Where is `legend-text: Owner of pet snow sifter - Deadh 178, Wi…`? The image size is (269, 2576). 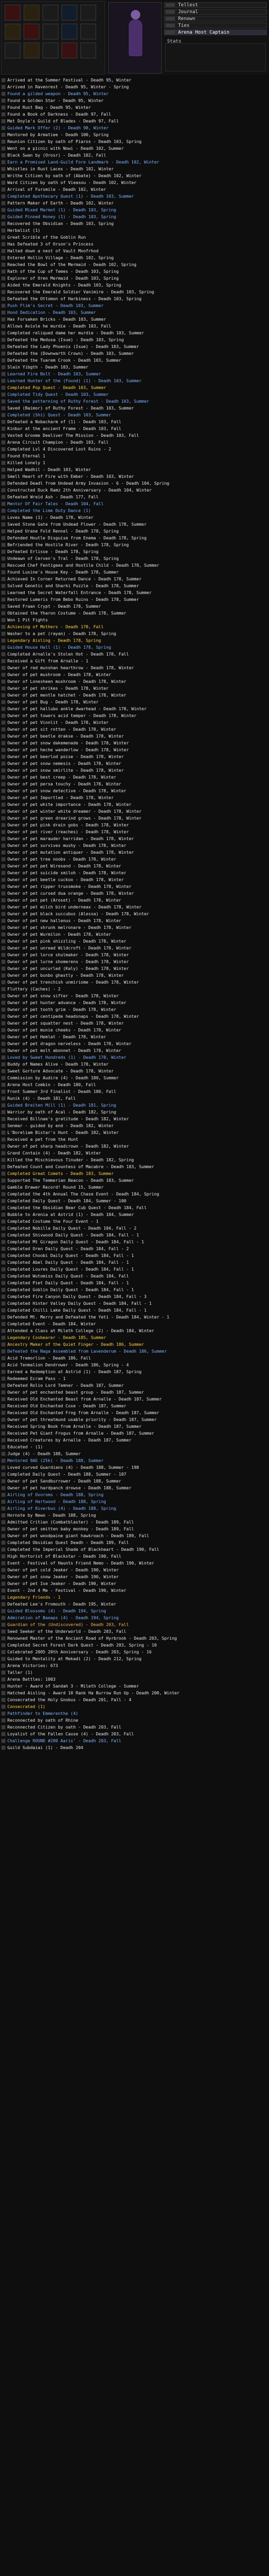 legend-text: Owner of pet snow sifter - Deadh 178, Wi… is located at coordinates (63, 996).